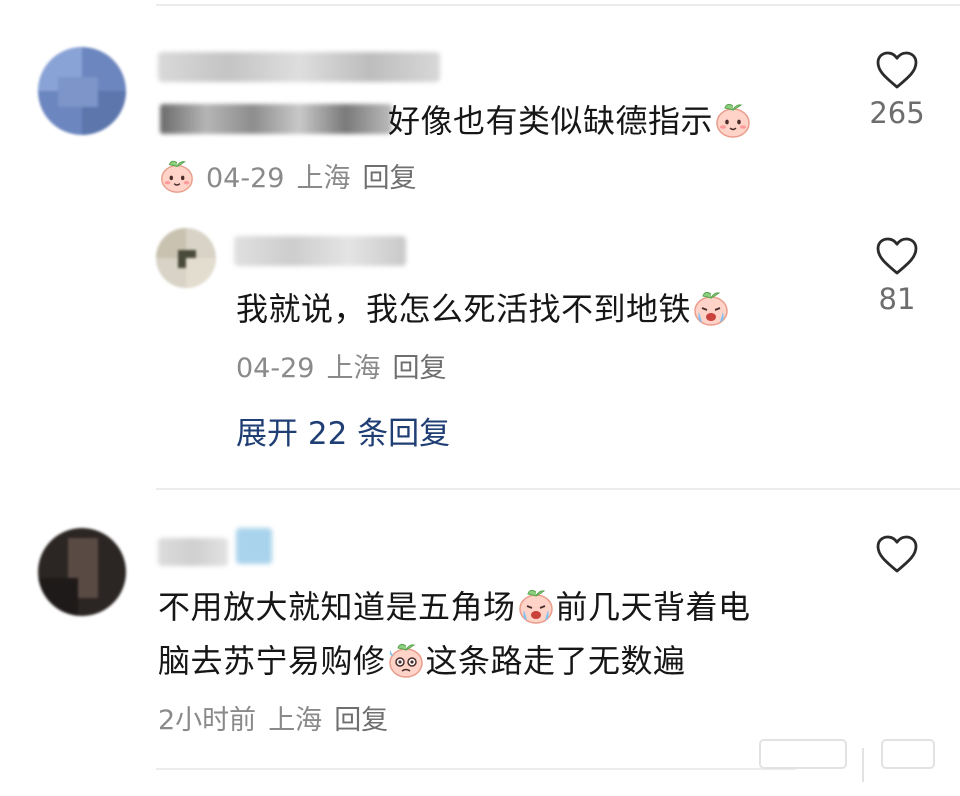  What do you see at coordinates (558, 5) in the screenshot?
I see `top-divider` at bounding box center [558, 5].